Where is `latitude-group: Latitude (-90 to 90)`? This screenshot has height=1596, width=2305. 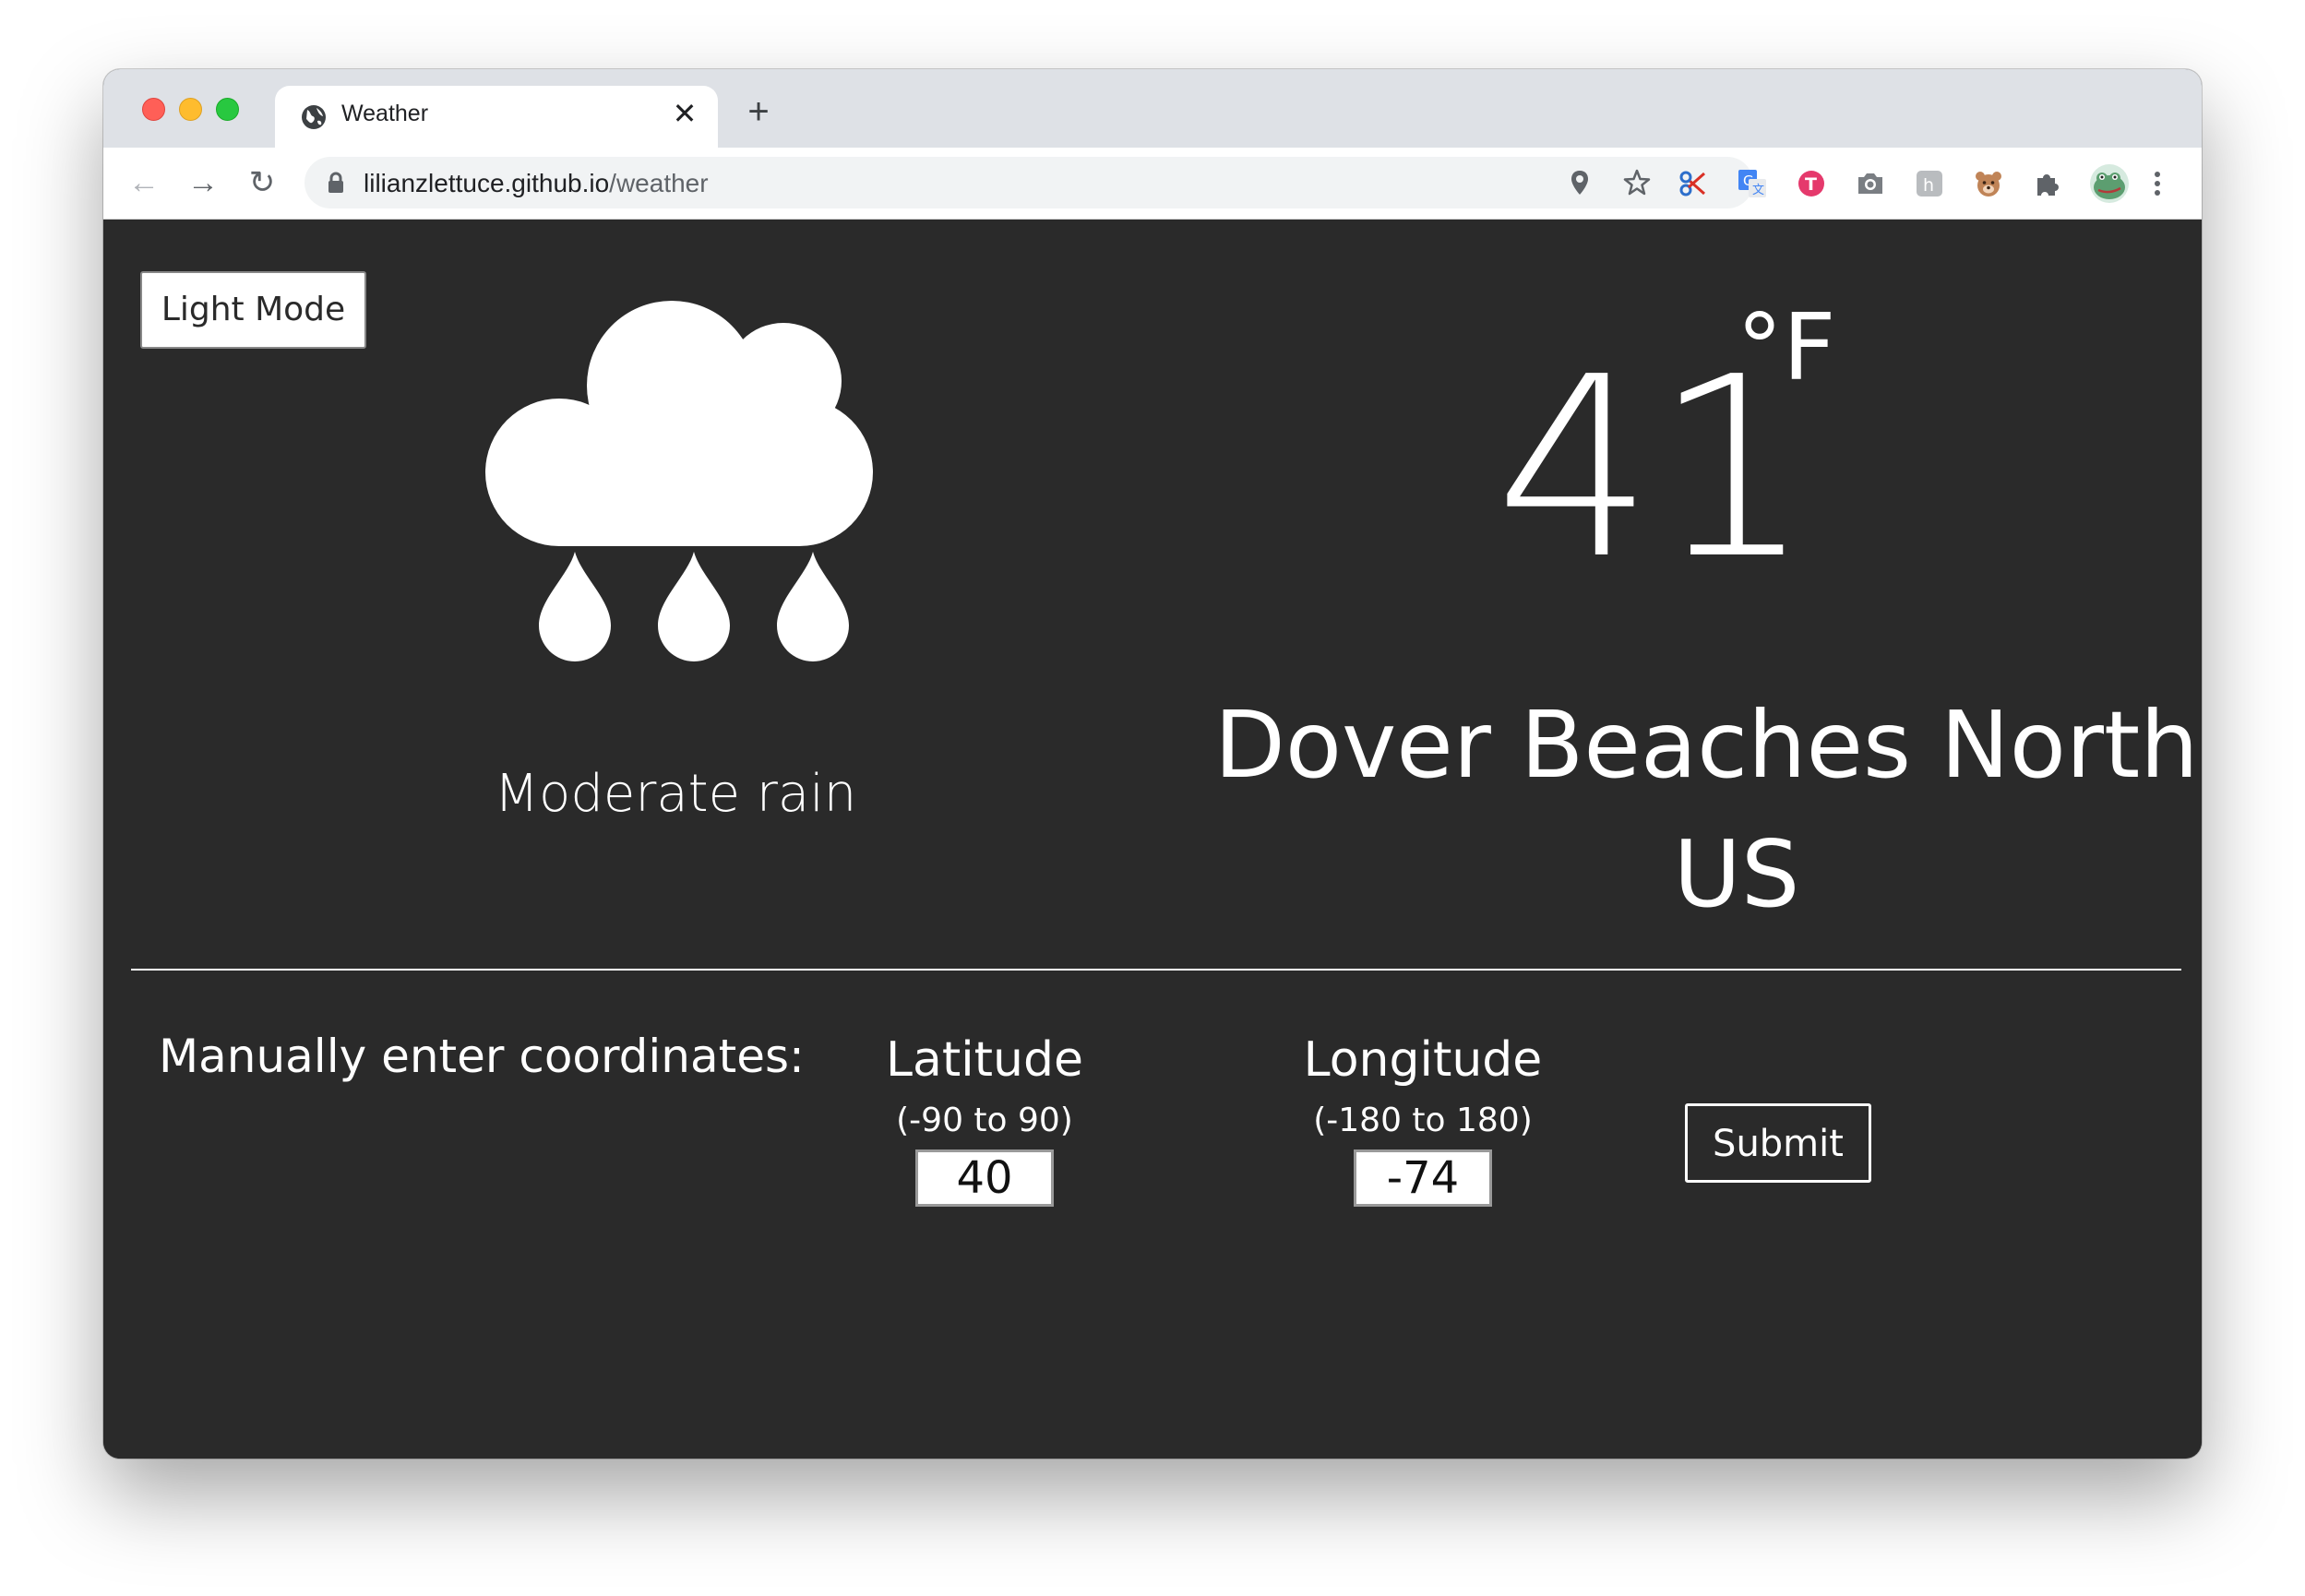
latitude-group: Latitude (-90 to 90) is located at coordinates (985, 1118).